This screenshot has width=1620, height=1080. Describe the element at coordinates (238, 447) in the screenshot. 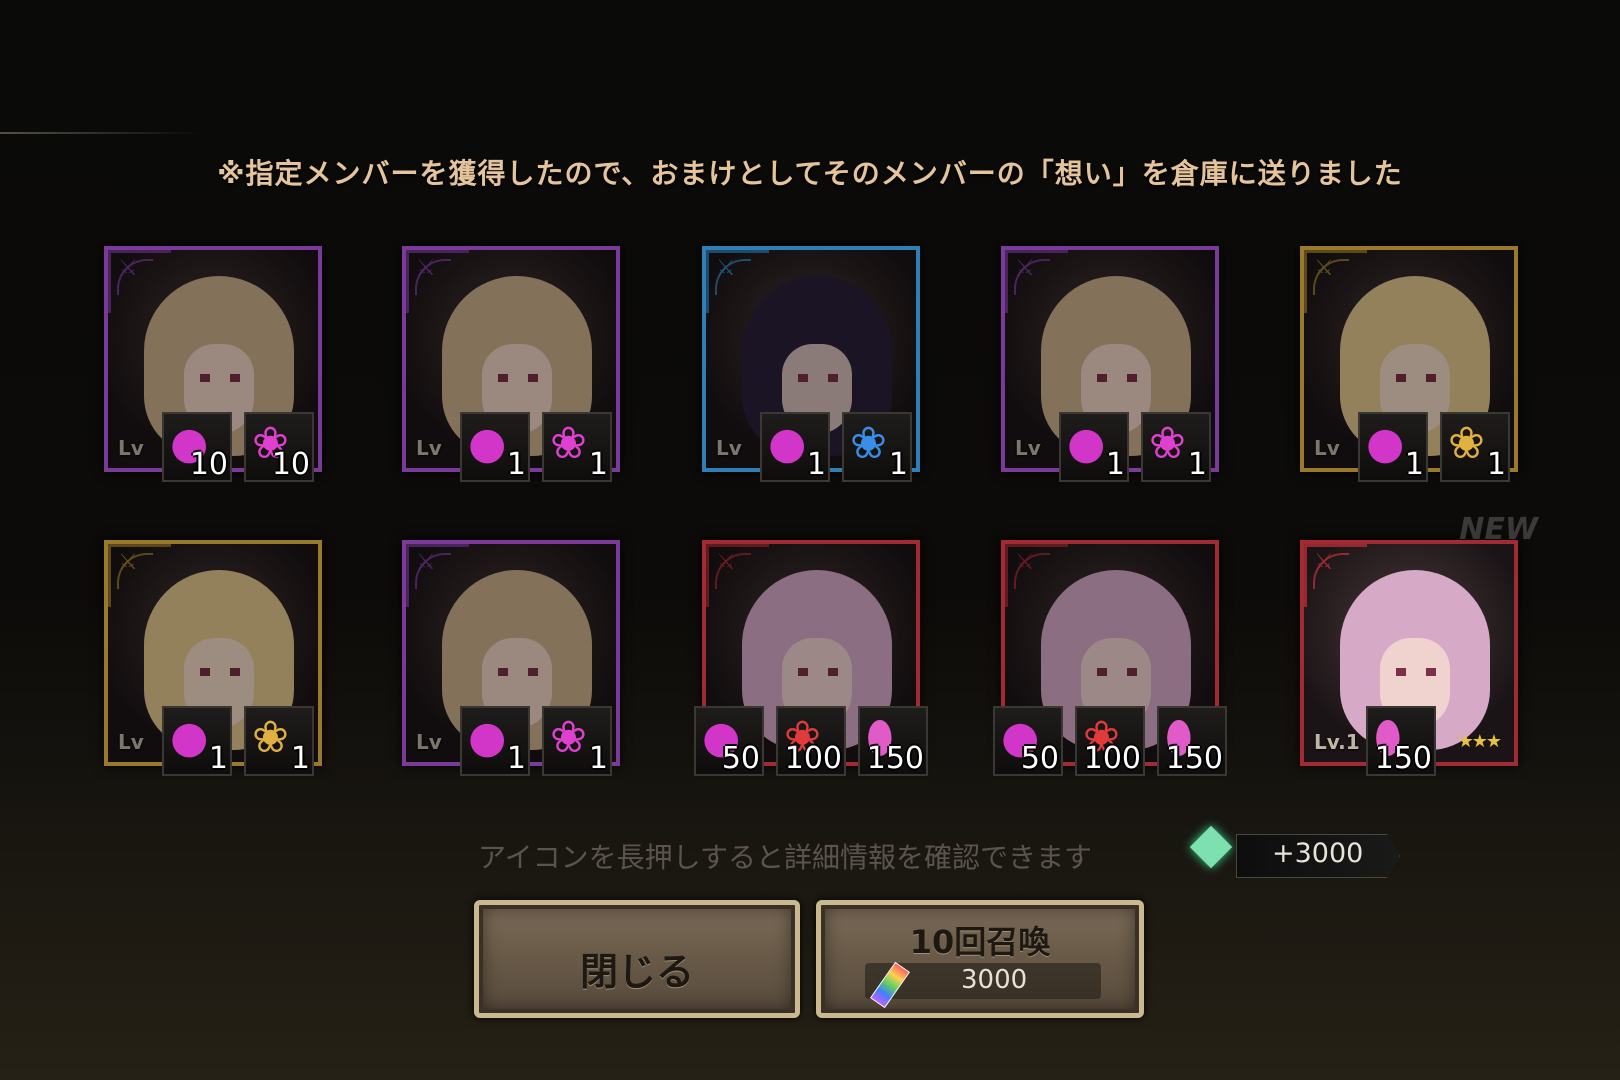

I see `bonus-items: ● 10 ❀ 10` at that location.